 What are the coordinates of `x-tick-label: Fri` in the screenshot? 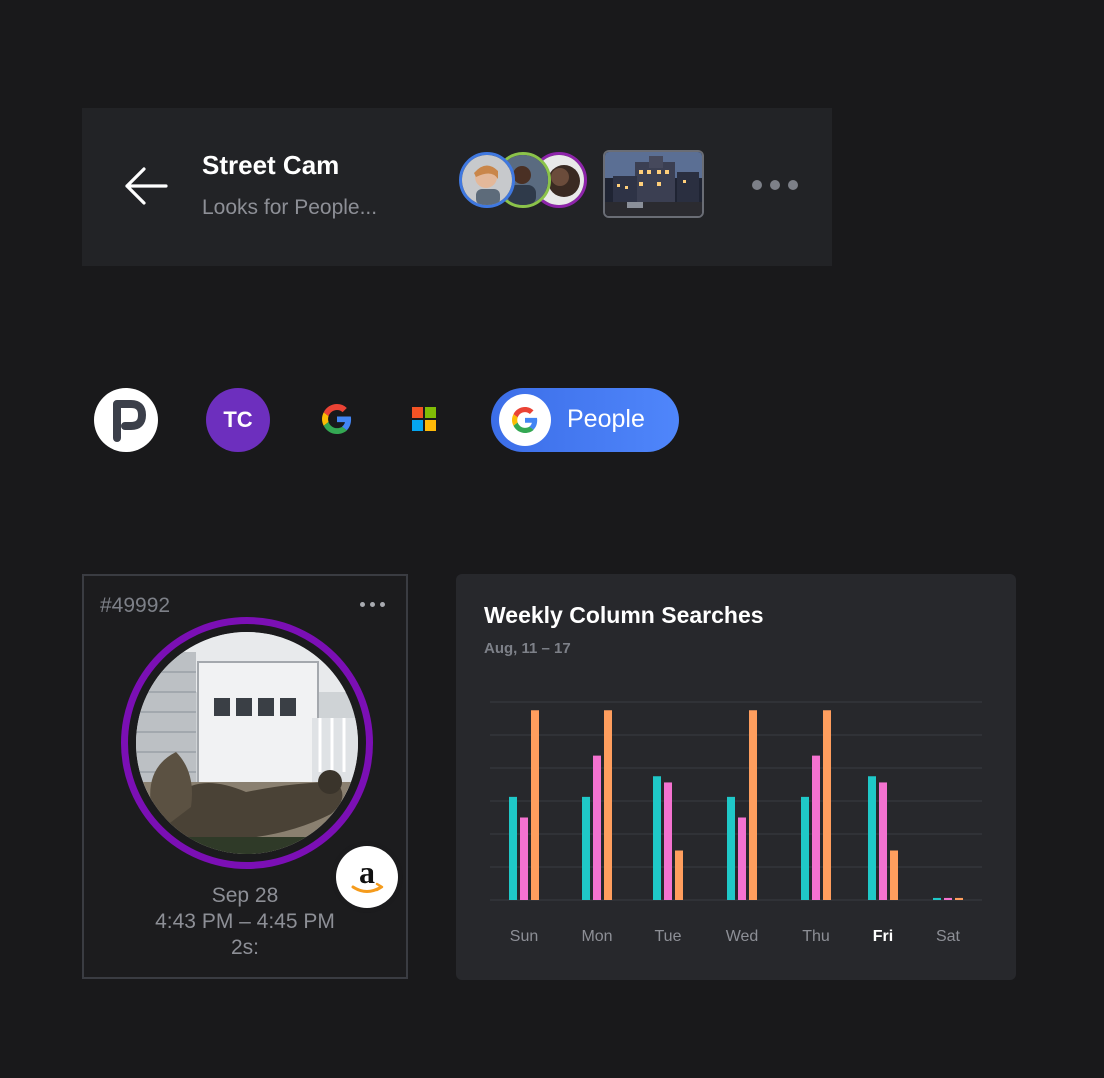 It's located at (883, 936).